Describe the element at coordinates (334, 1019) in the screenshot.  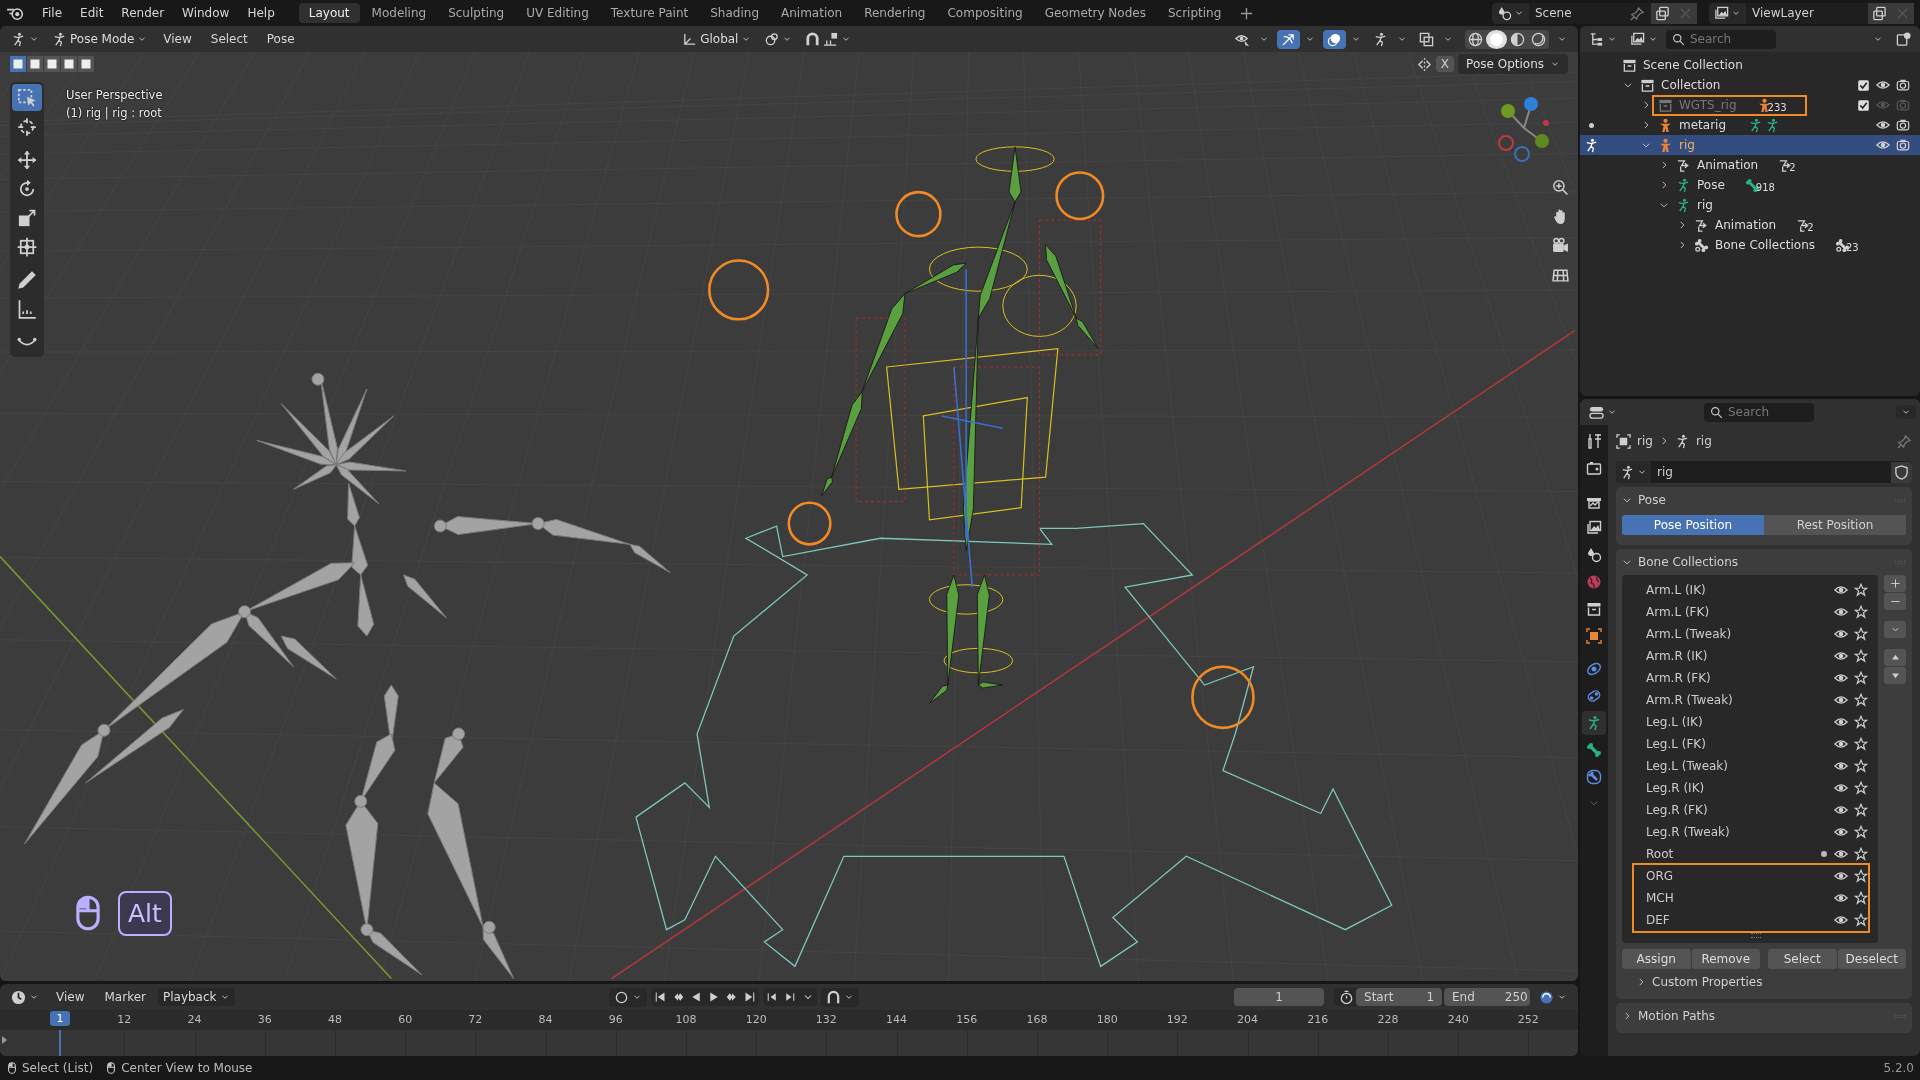
I see `frame-number: 48` at that location.